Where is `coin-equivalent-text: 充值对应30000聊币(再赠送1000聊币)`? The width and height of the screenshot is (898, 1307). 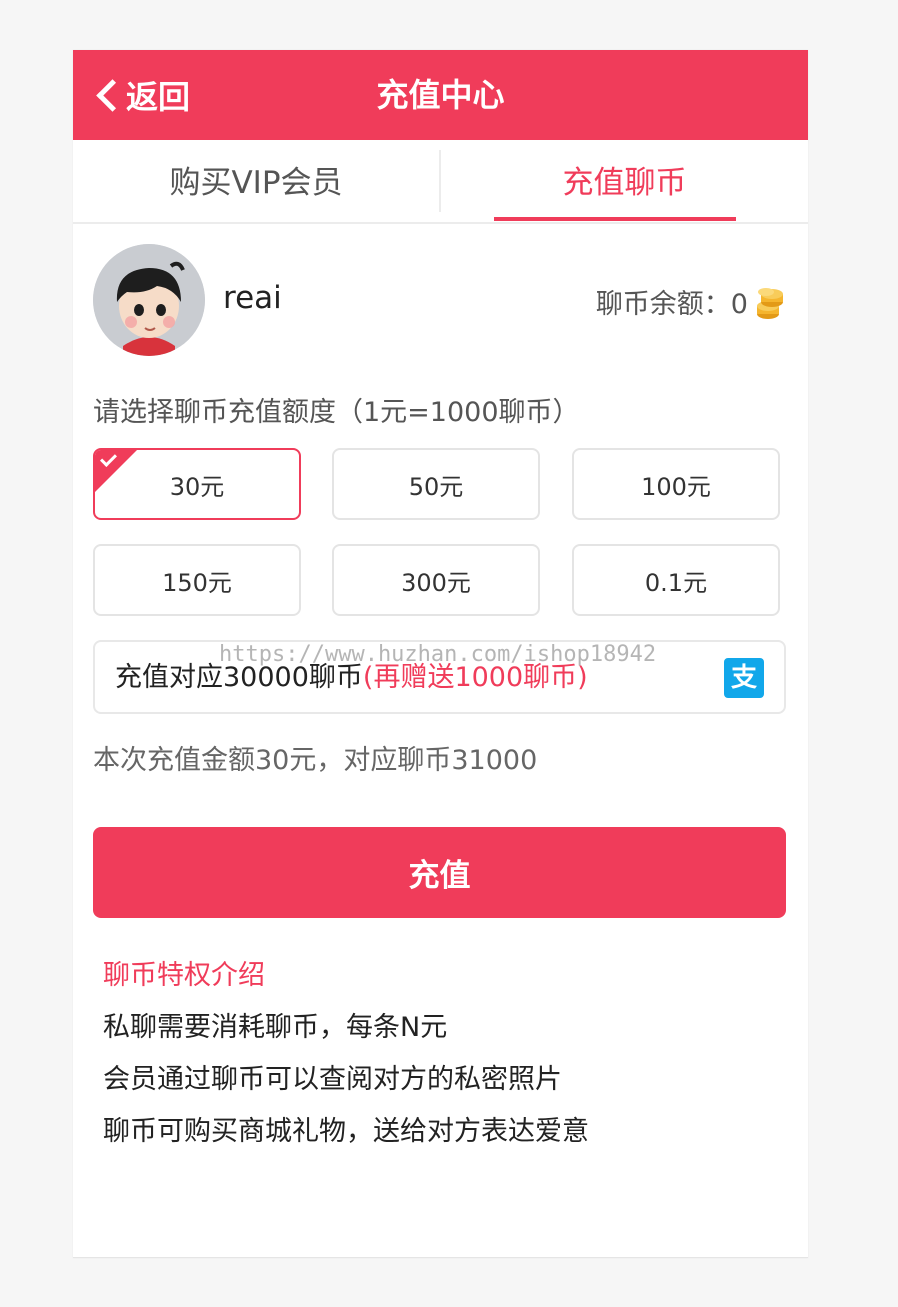
coin-equivalent-text: 充值对应30000聊币(再赠送1000聊币) is located at coordinates (351, 678).